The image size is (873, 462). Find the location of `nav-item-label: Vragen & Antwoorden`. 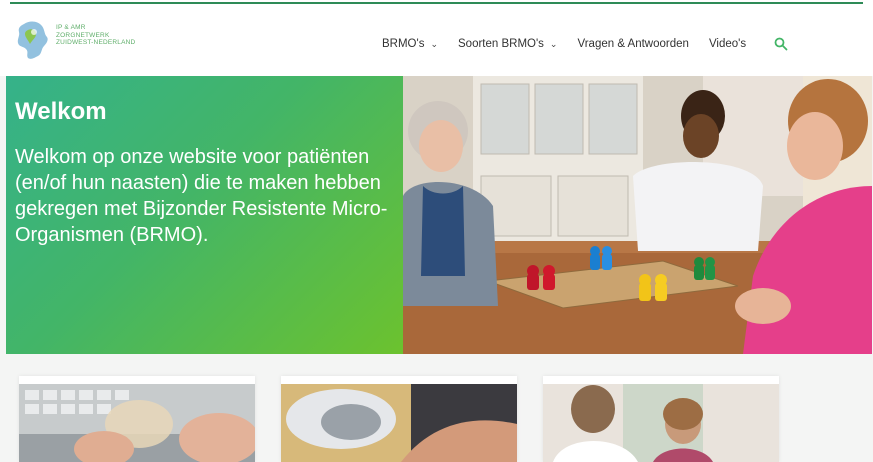

nav-item-label: Vragen & Antwoorden is located at coordinates (633, 44).